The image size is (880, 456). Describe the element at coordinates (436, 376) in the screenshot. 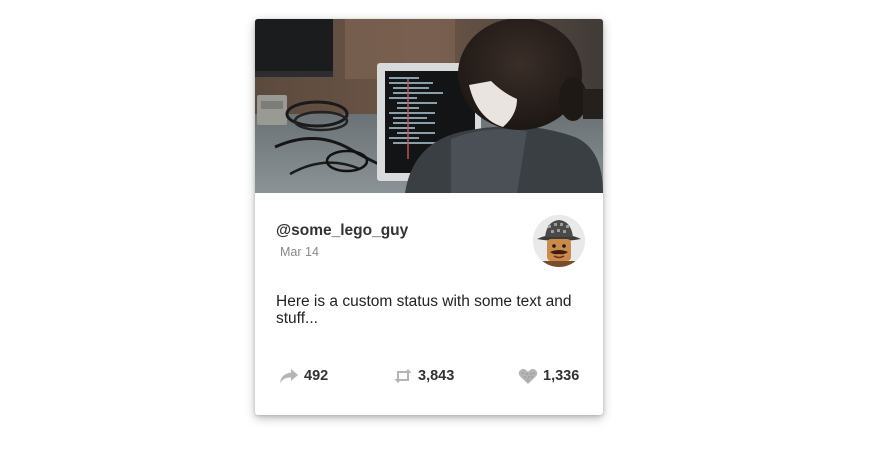

I see `retweet-count: 3,843` at that location.